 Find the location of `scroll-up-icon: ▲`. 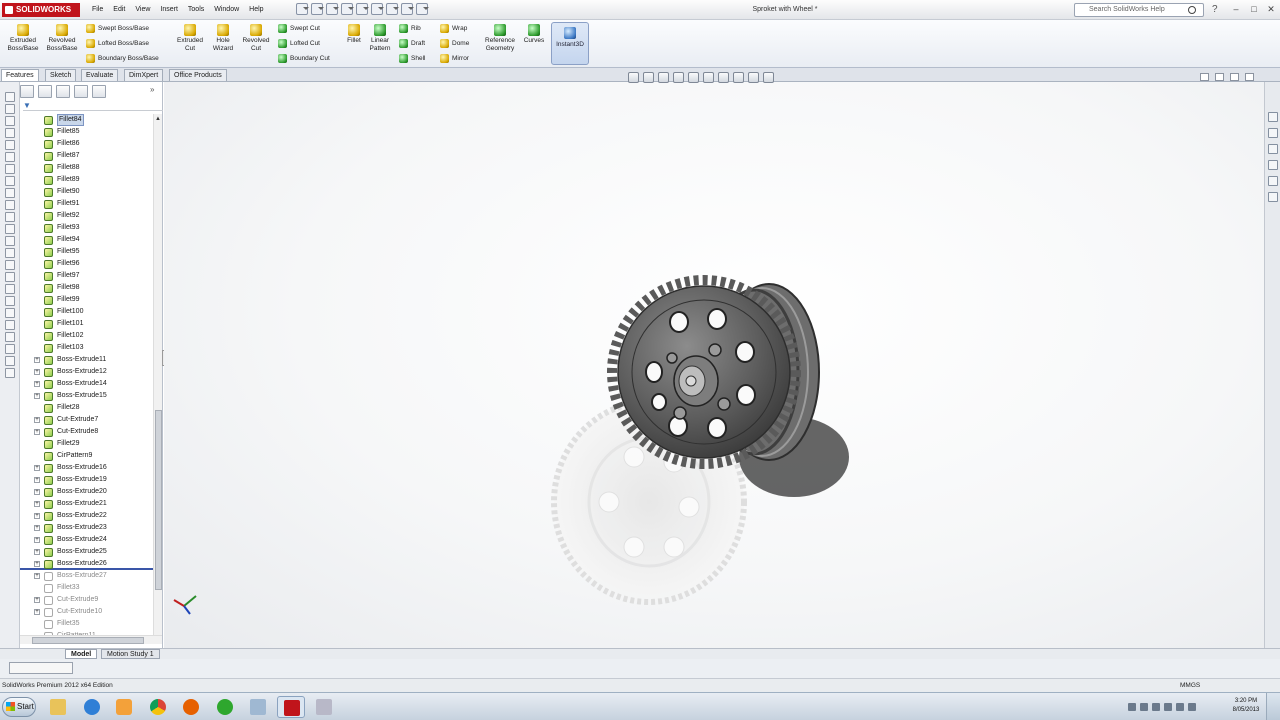

scroll-up-icon: ▲ is located at coordinates (158, 119).